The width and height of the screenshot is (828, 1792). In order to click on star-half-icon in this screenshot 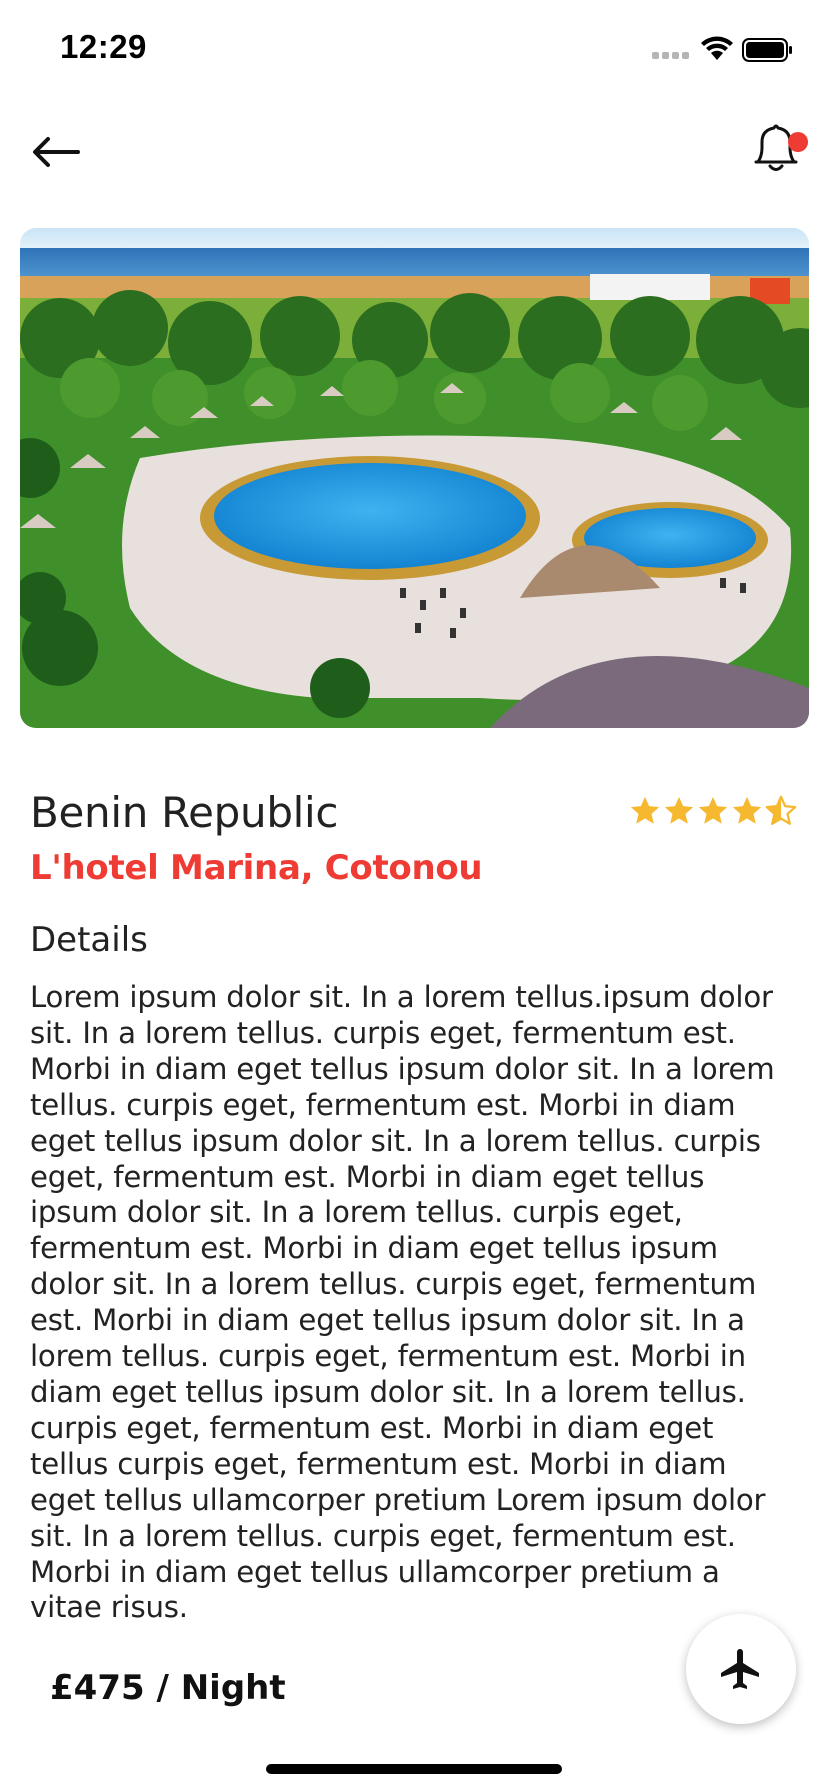, I will do `click(781, 810)`.